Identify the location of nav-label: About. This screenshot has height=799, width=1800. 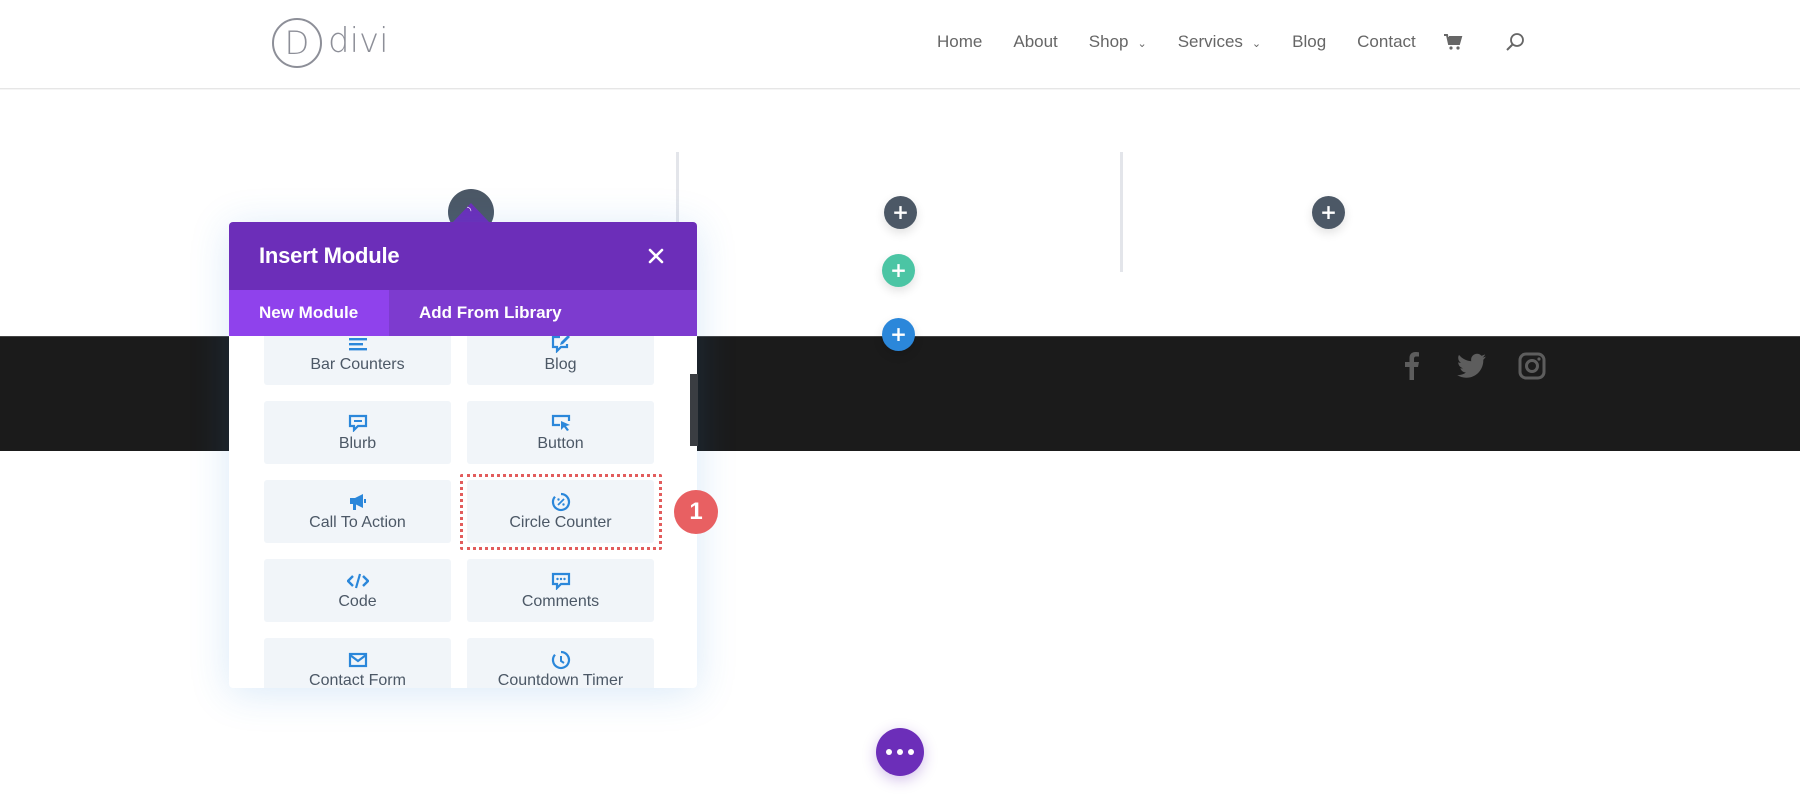
(1035, 41).